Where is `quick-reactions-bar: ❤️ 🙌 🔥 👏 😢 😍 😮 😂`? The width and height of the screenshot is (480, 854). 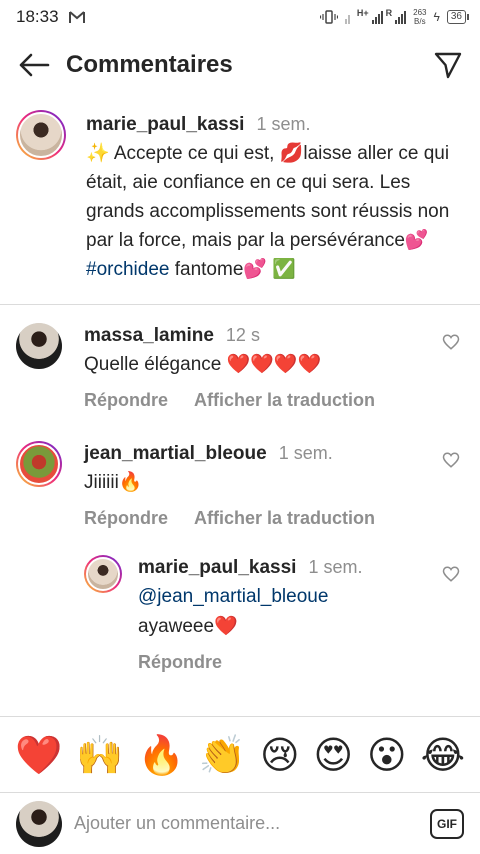
quick-reactions-bar: ❤️ 🙌 🔥 👏 😢 😍 😮 😂 is located at coordinates (240, 754).